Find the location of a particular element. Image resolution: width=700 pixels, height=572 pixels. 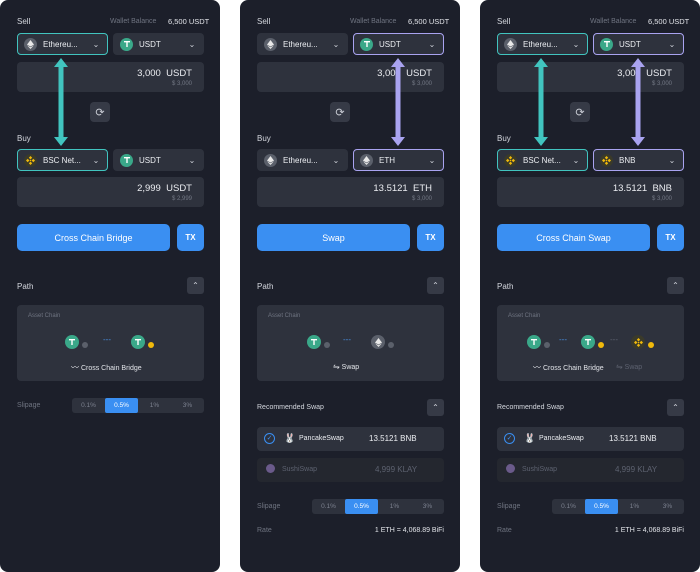

path-caption: ⇋ Swap is located at coordinates (346, 366).